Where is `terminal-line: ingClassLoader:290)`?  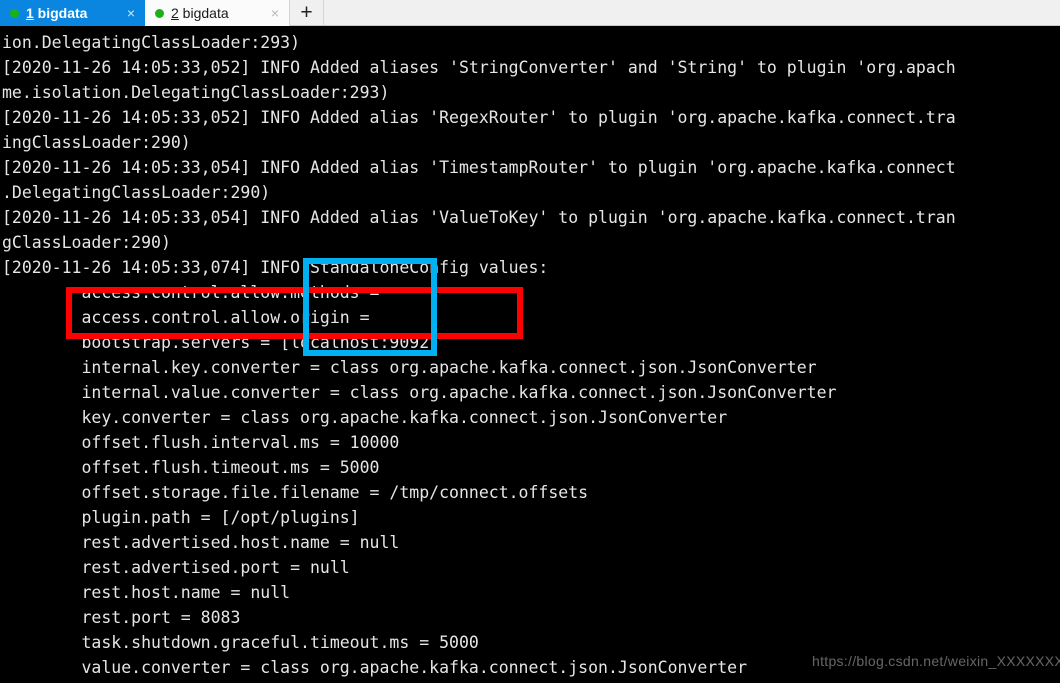
terminal-line: ingClassLoader:290) is located at coordinates (96, 142).